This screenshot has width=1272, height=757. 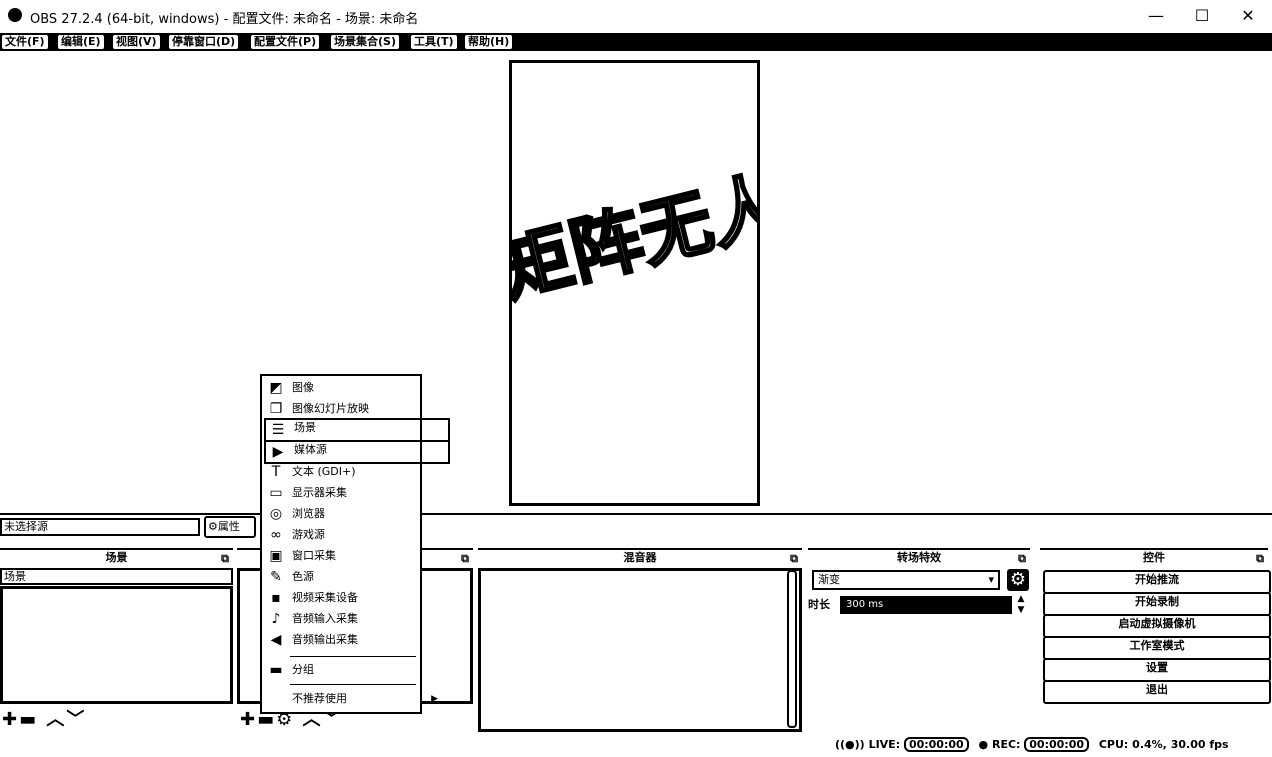 I want to click on transitions-dock-header: 转场特效 ⧉, so click(x=919, y=557).